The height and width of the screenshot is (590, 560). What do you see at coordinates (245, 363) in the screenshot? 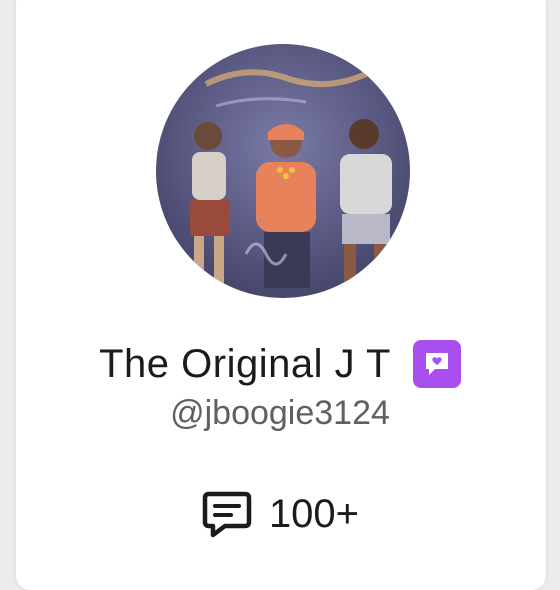
I see `display-name: The Original J T` at bounding box center [245, 363].